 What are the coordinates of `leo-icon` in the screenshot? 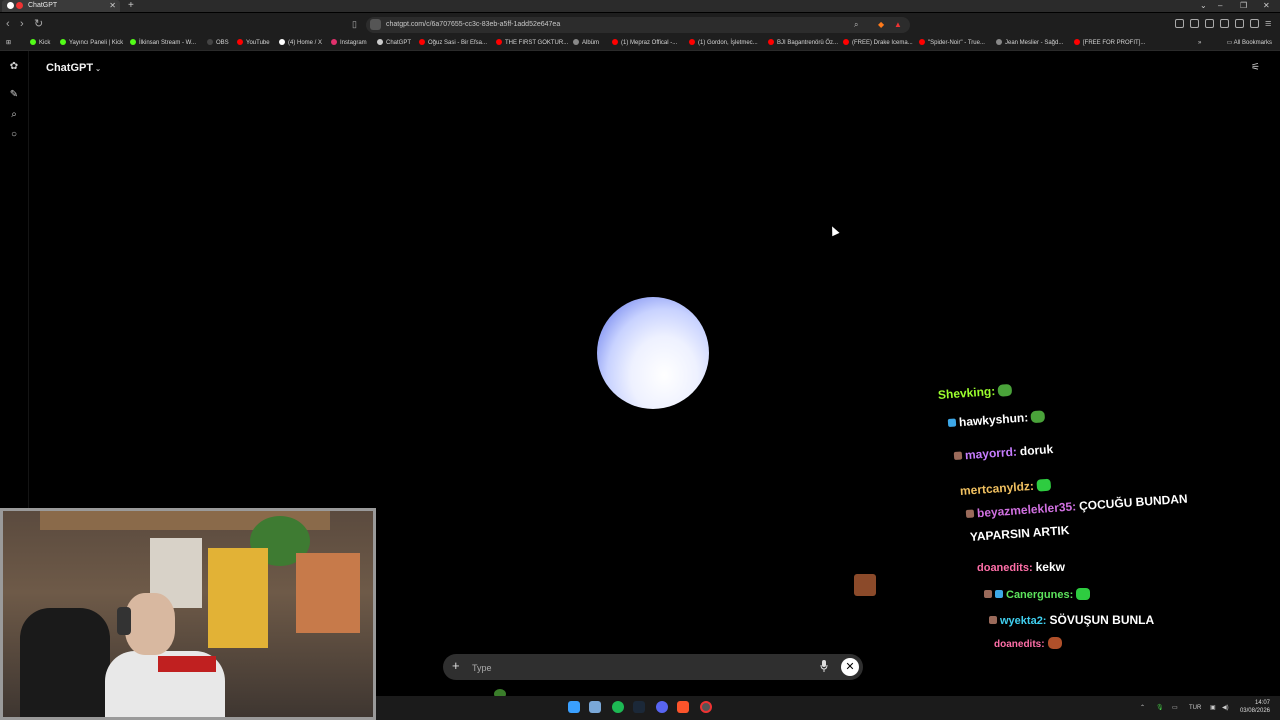 It's located at (1239, 23).